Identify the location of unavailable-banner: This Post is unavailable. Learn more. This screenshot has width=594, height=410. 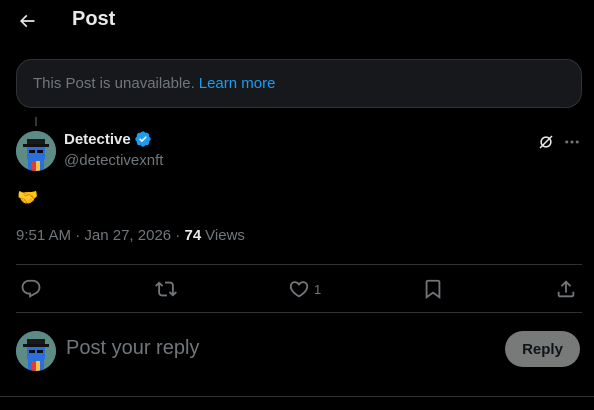
(299, 83).